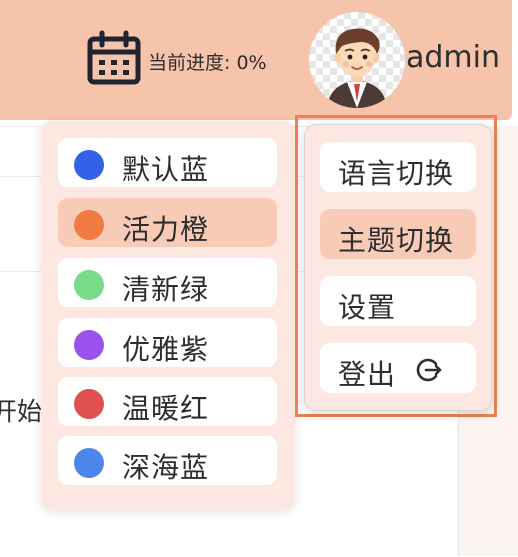 Image resolution: width=518 pixels, height=557 pixels. What do you see at coordinates (367, 307) in the screenshot?
I see `menu-item-label: 设置` at bounding box center [367, 307].